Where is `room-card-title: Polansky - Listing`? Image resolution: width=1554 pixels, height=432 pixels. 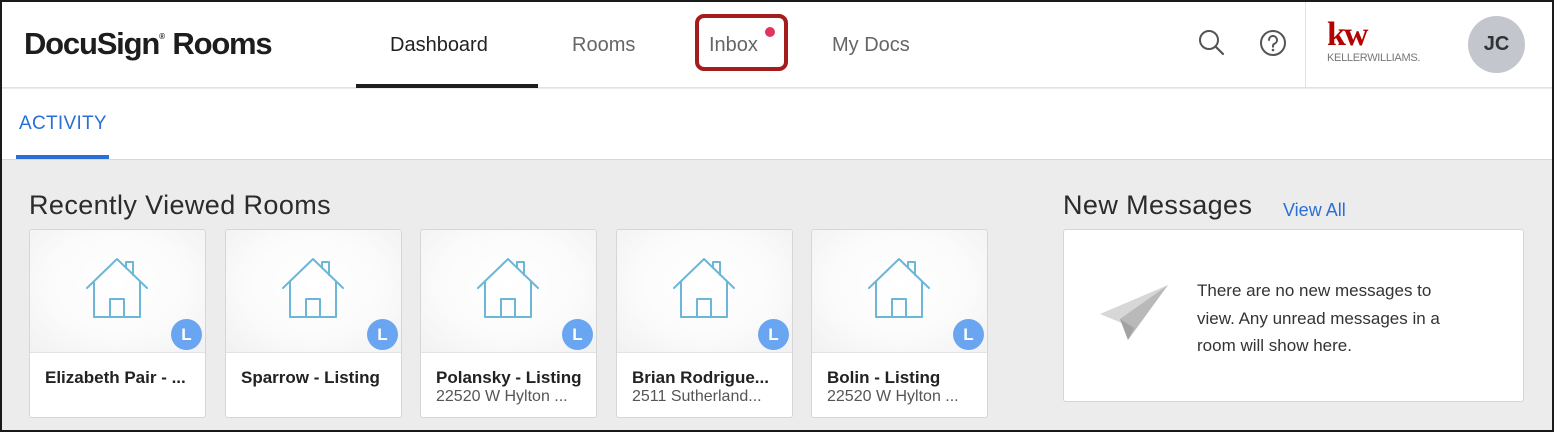
room-card-title: Polansky - Listing is located at coordinates (509, 377).